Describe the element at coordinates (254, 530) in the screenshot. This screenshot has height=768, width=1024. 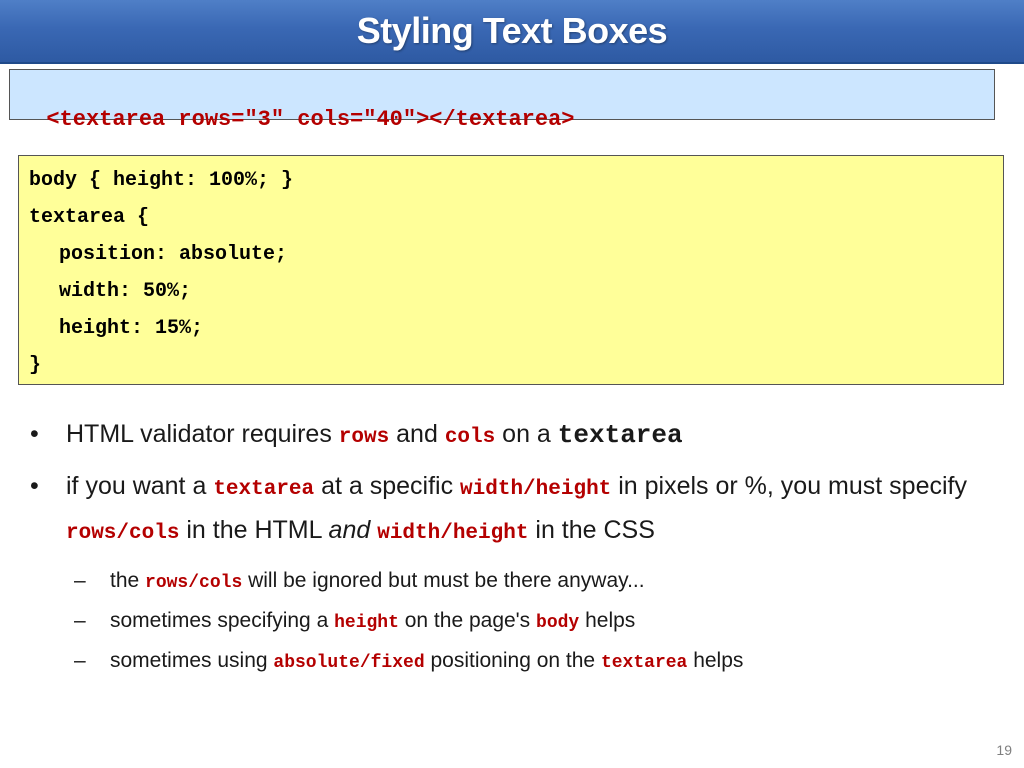
I see `bullet-text: in the HTML` at that location.